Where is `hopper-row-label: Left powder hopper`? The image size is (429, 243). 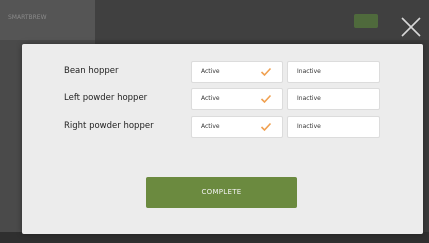
hopper-row-label: Left powder hopper is located at coordinates (106, 98).